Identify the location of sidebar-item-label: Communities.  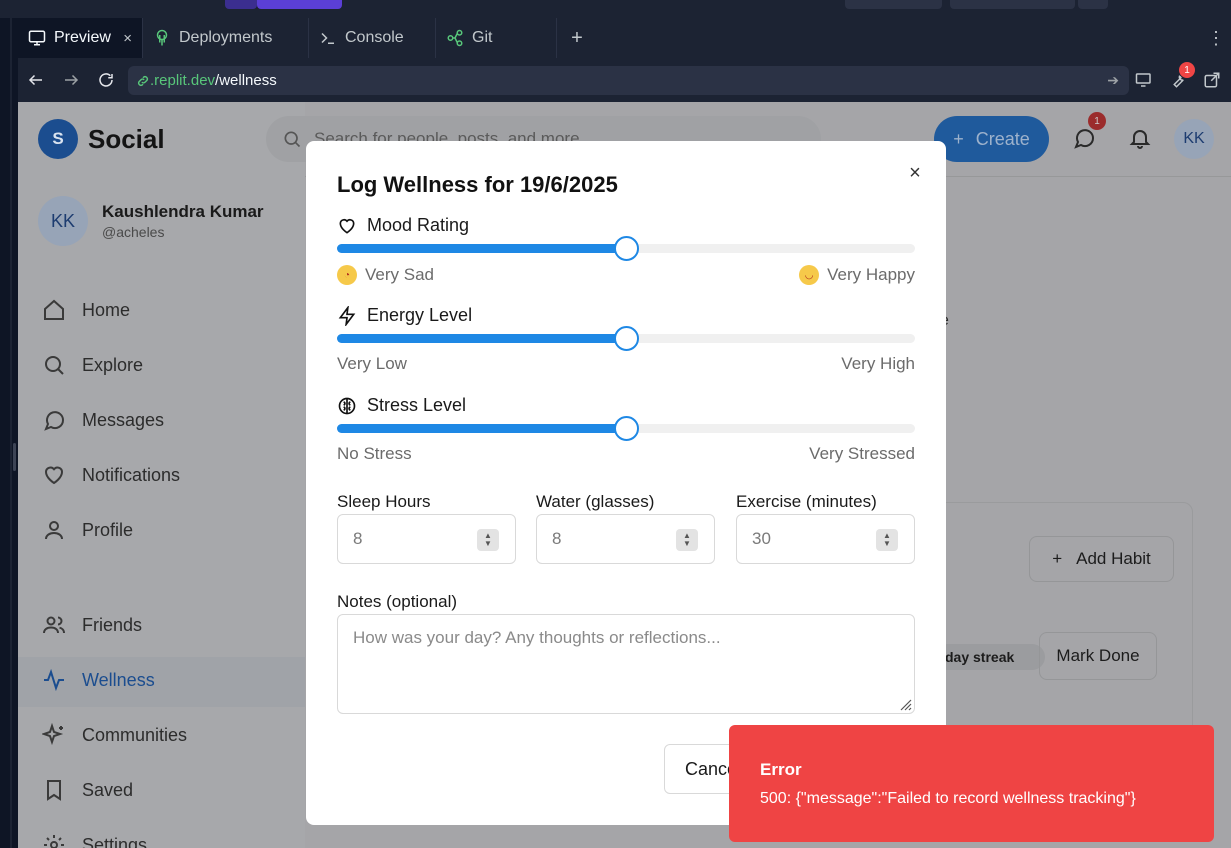
(135, 734).